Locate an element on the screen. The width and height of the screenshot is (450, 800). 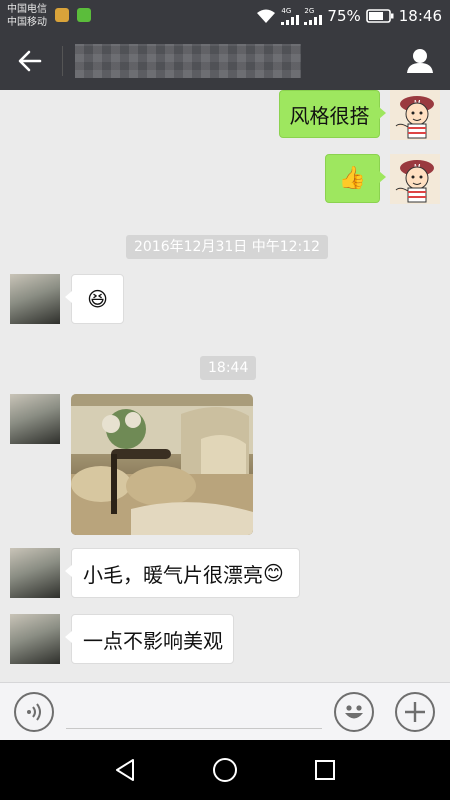
carrier-2: 中国移动 is located at coordinates (27, 22).